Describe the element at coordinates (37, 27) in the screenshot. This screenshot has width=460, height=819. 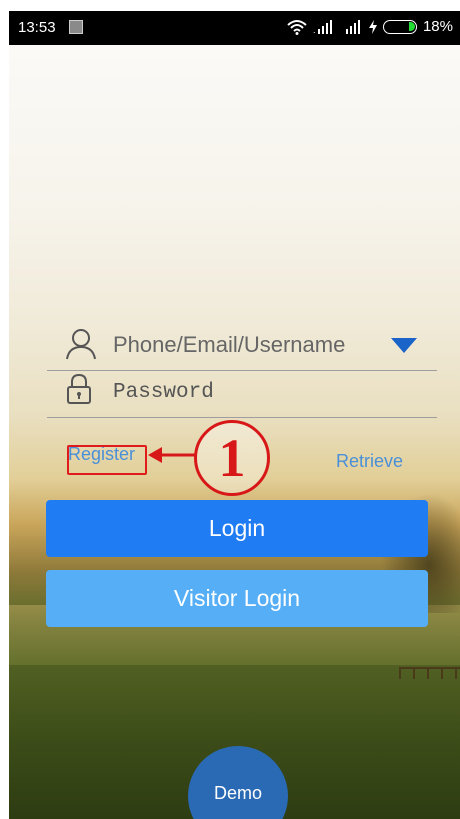
I see `status-time: 13:53` at that location.